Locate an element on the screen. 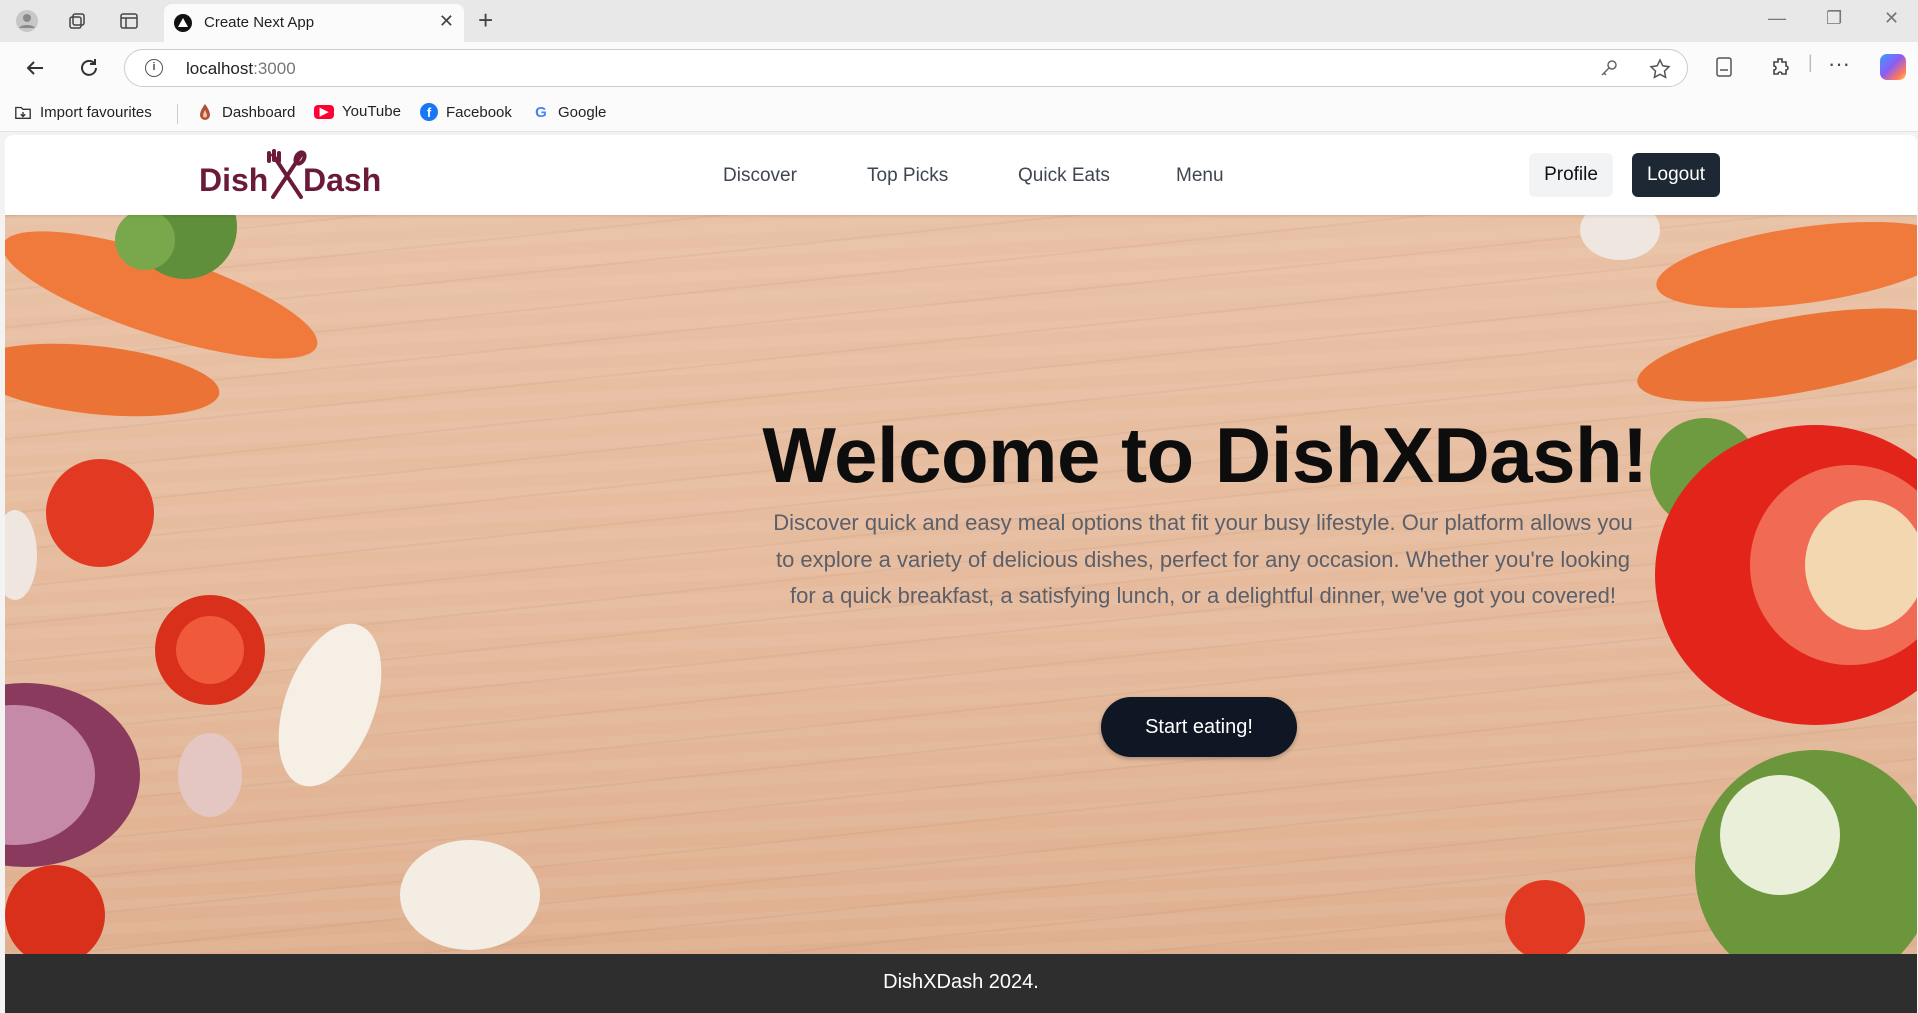 This screenshot has width=1918, height=1013. url-bar: i localhost:3000 is located at coordinates (906, 68).